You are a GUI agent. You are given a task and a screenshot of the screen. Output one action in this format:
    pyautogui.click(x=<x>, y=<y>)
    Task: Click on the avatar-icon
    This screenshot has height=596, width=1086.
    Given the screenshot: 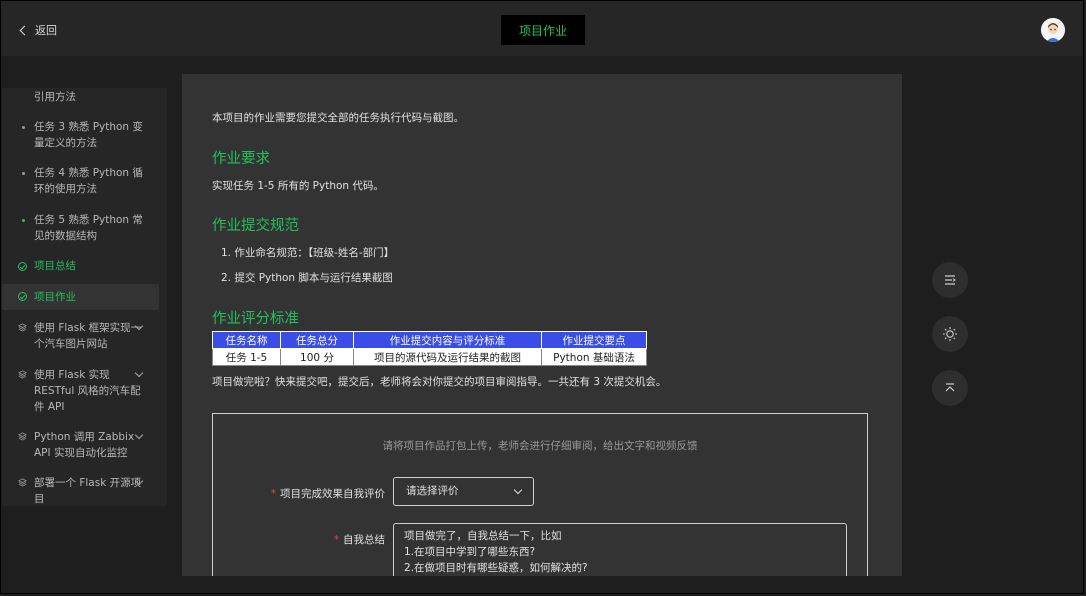 What is the action you would take?
    pyautogui.click(x=1053, y=30)
    